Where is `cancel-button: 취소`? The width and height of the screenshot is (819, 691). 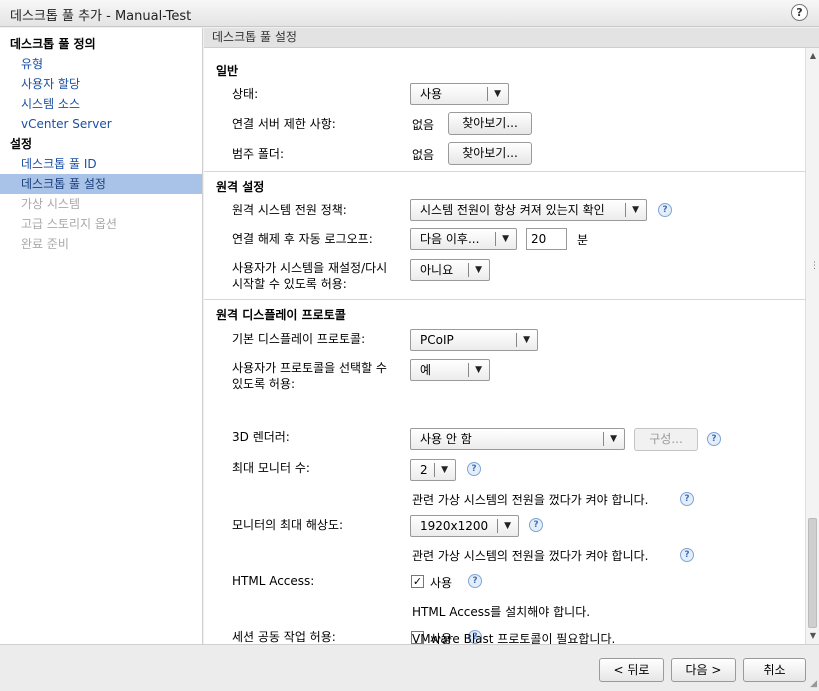
cancel-button: 취소 is located at coordinates (774, 670).